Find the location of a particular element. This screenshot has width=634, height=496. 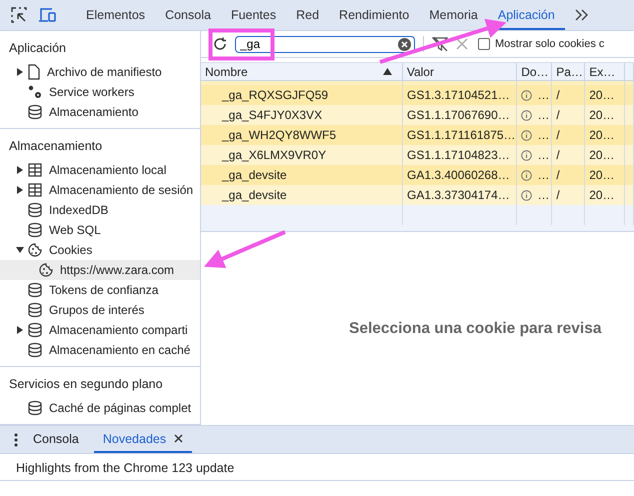

table-cell: / is located at coordinates (569, 195).